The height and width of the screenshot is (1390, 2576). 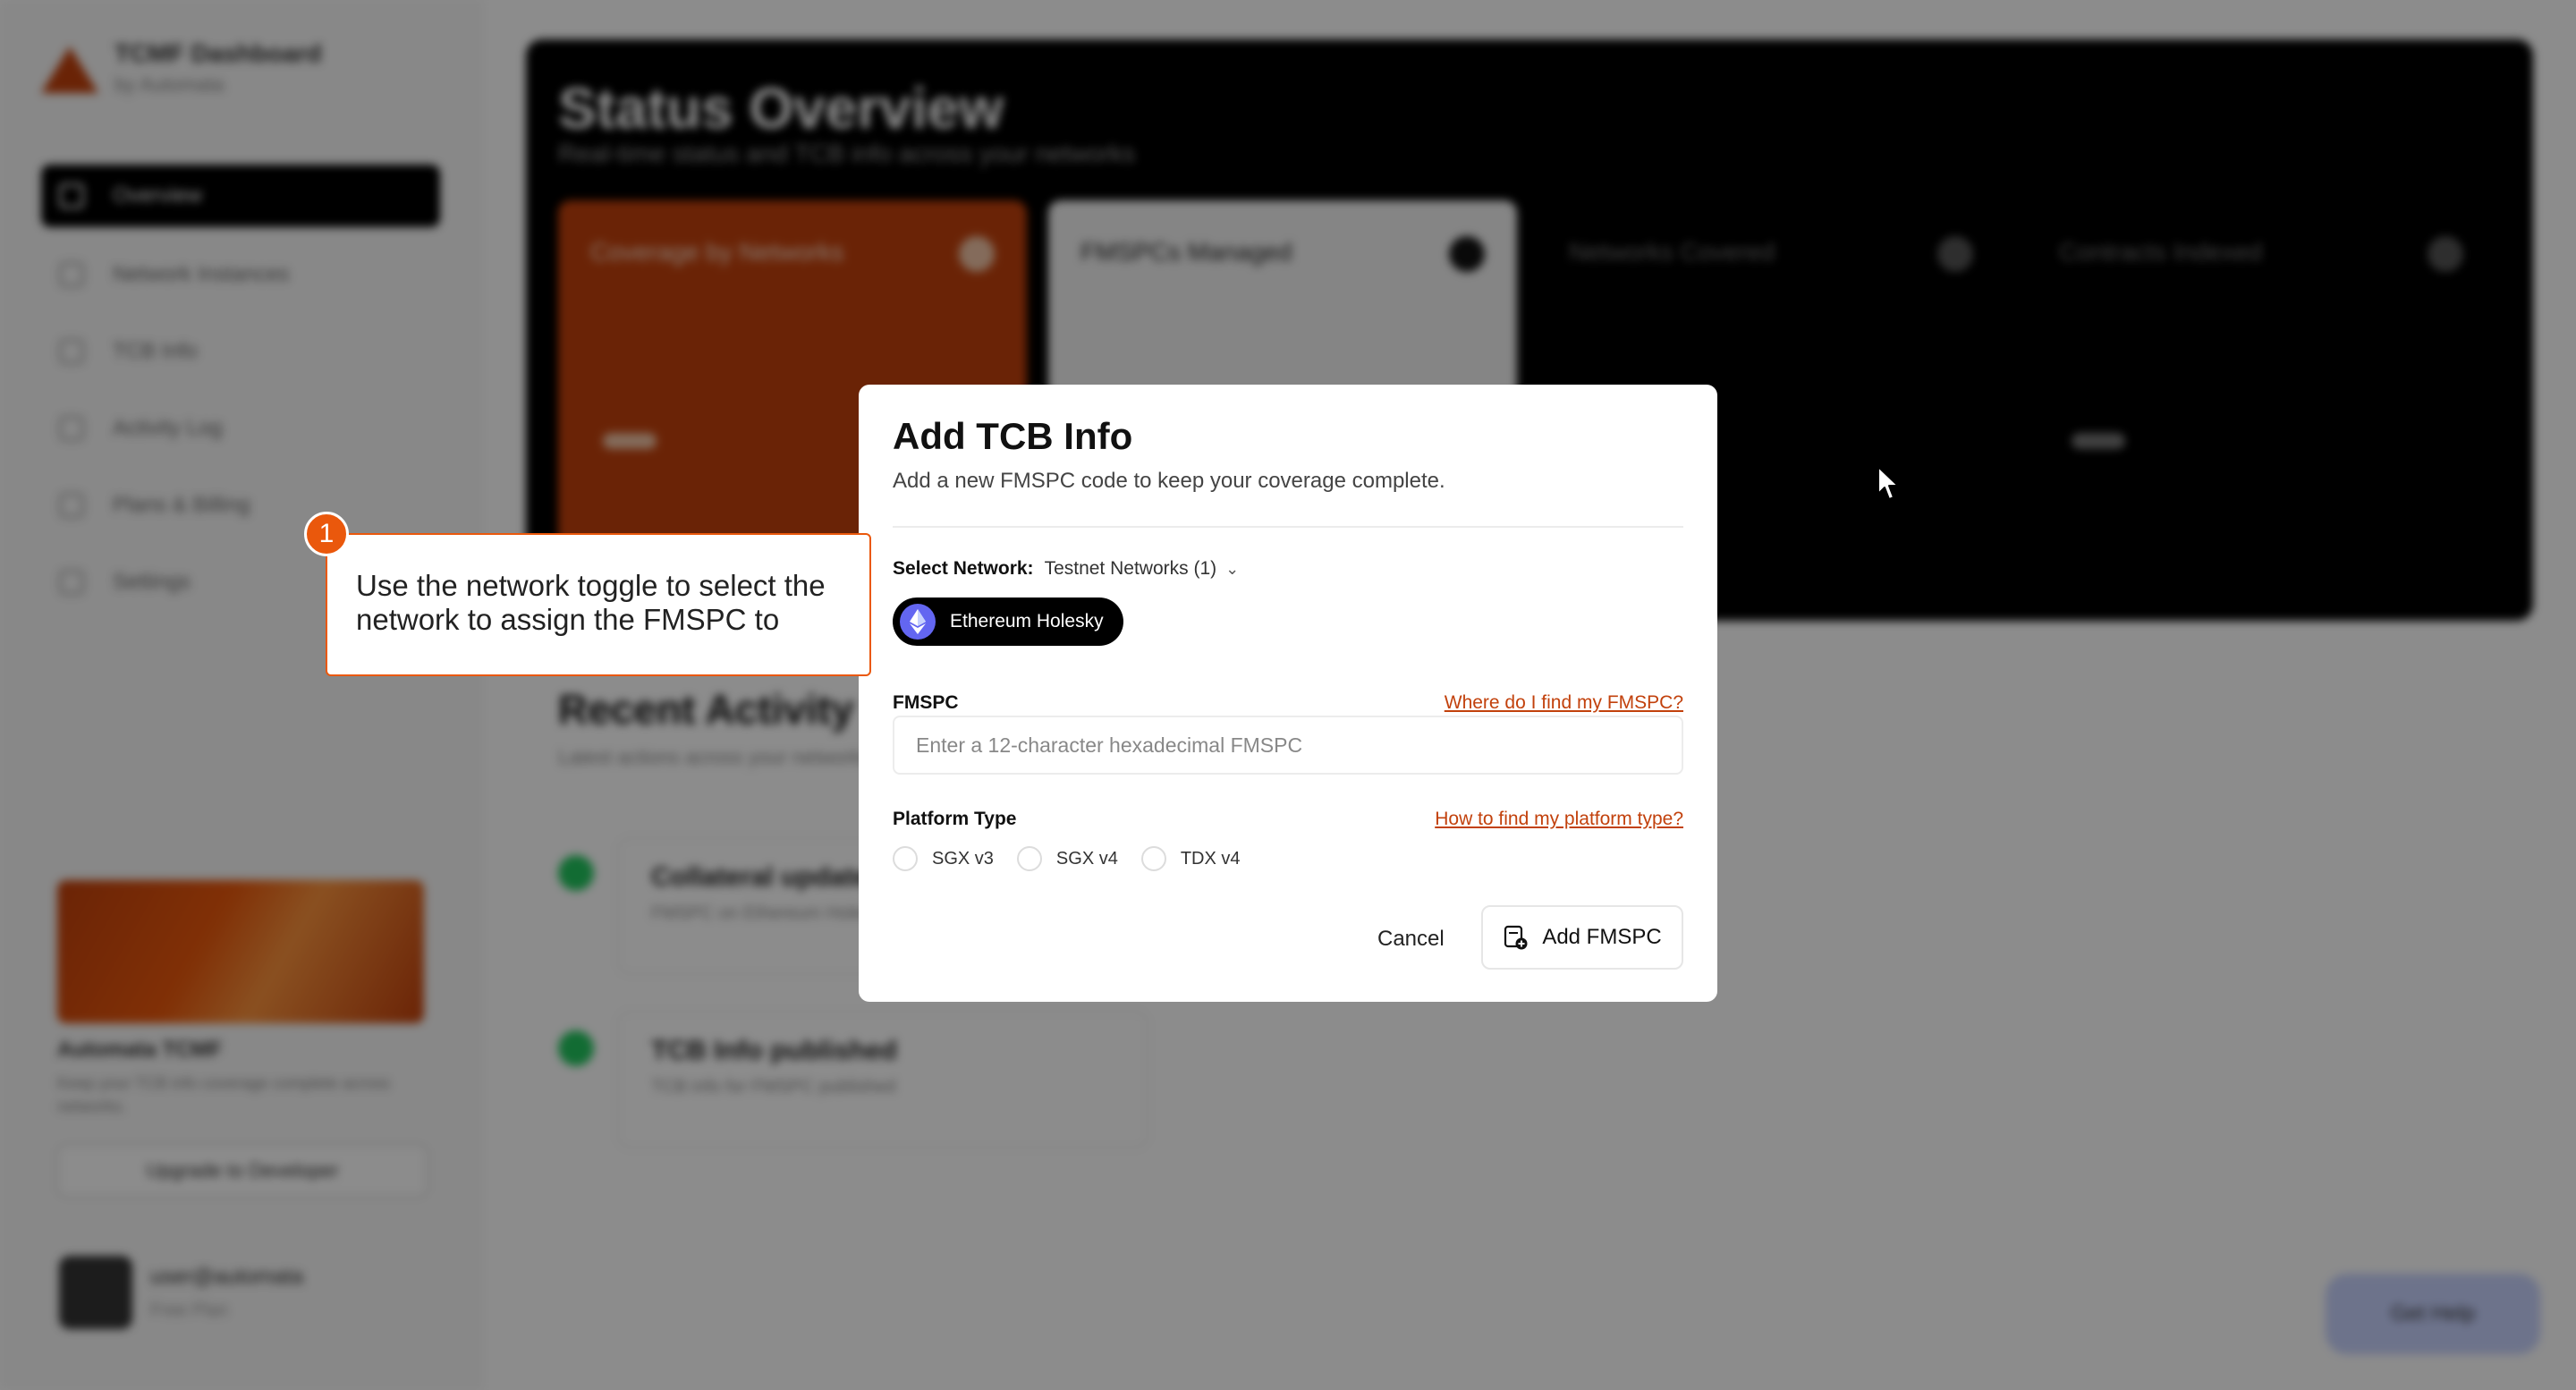 What do you see at coordinates (1190, 858) in the screenshot?
I see `radio-tdx-v4: TDX v4` at bounding box center [1190, 858].